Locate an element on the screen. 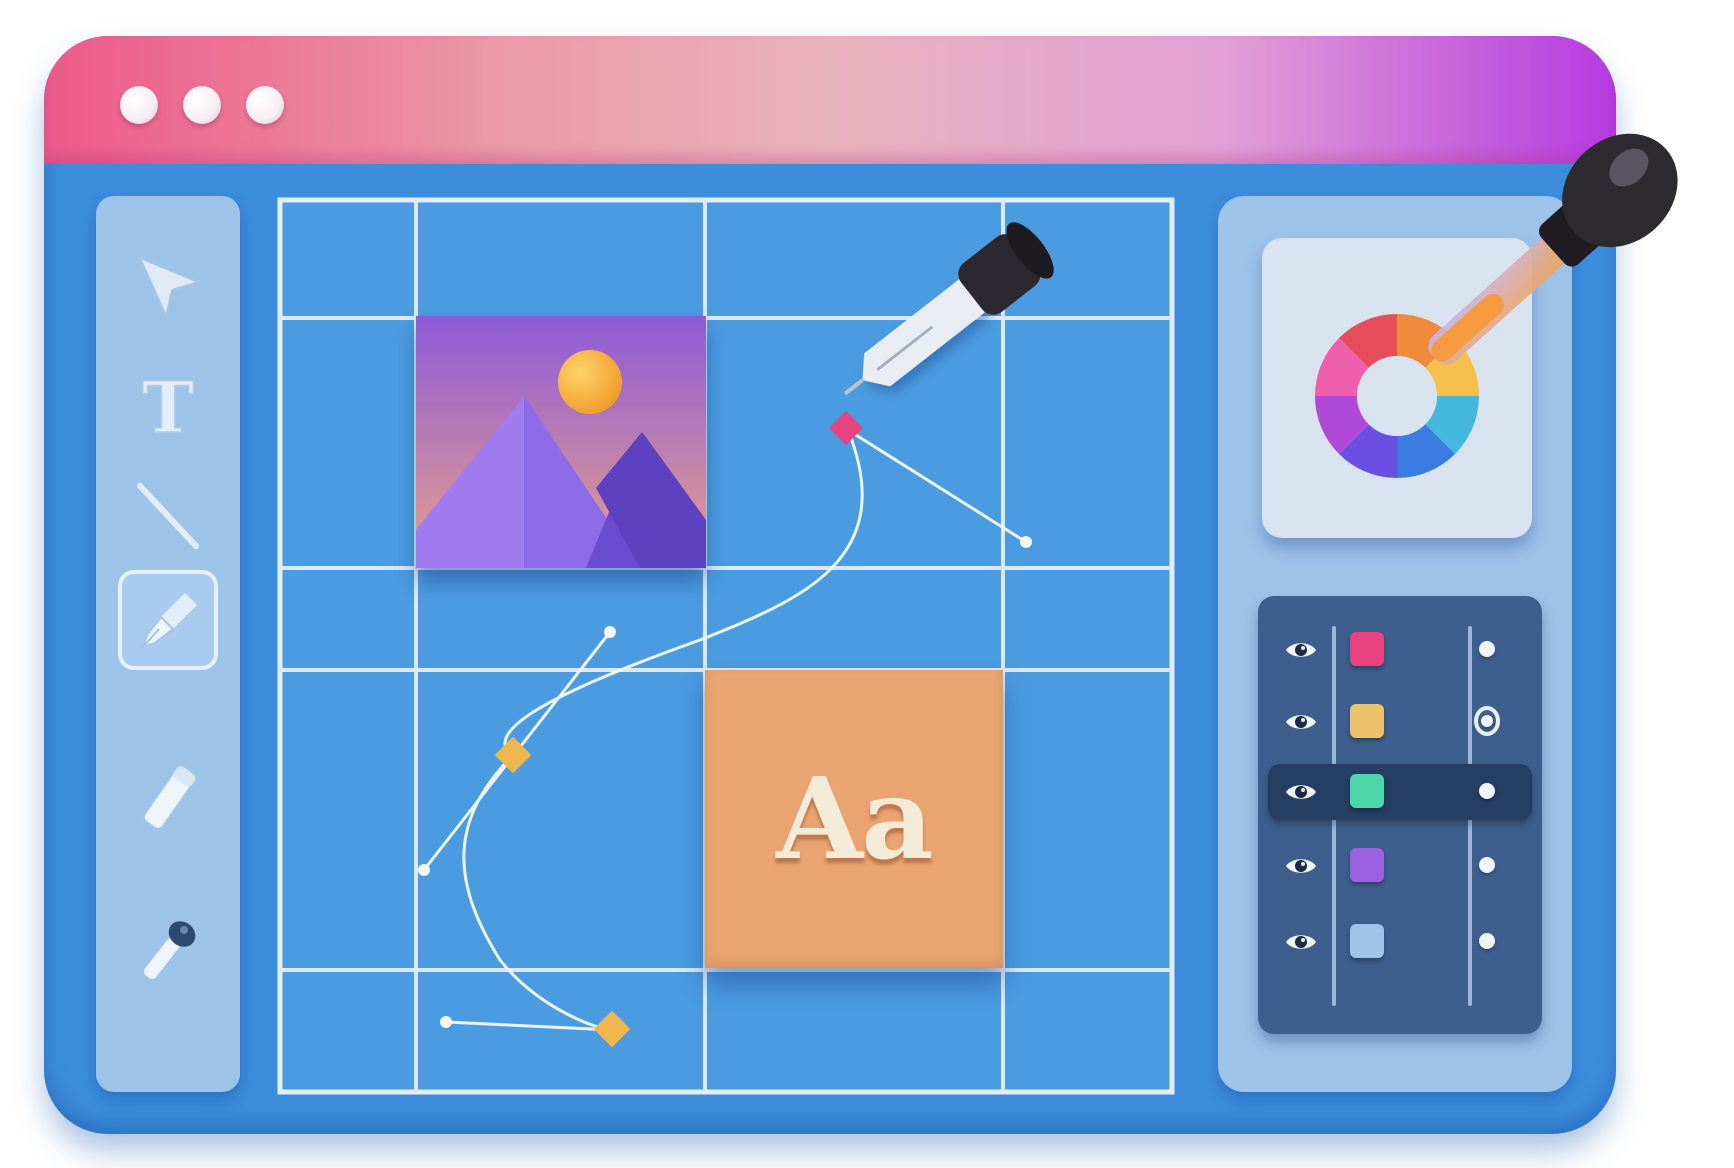  eyedropper-icon is located at coordinates (170, 950).